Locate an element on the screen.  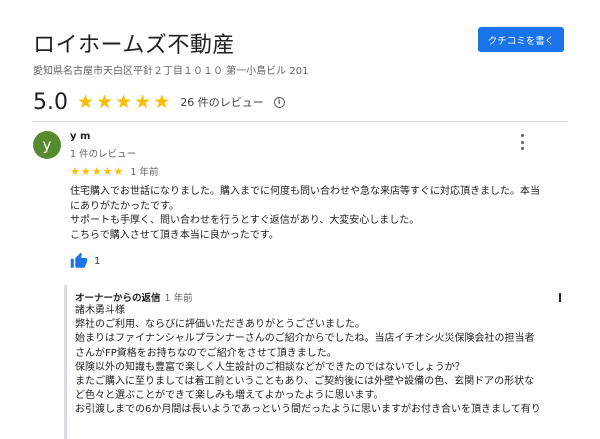
business-header: ロイホームズ不動産 is located at coordinates (134, 43).